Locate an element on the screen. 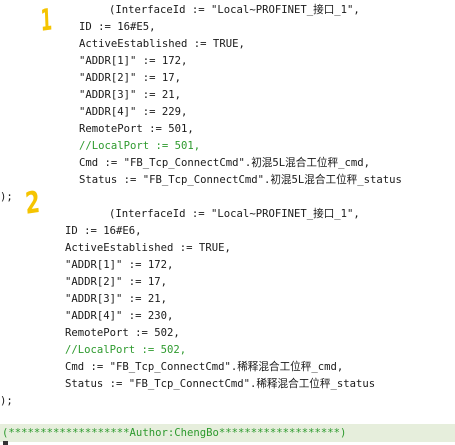 The height and width of the screenshot is (445, 455). code-line-local-port-comment-2: //LocalPort := 502, is located at coordinates (125, 350).